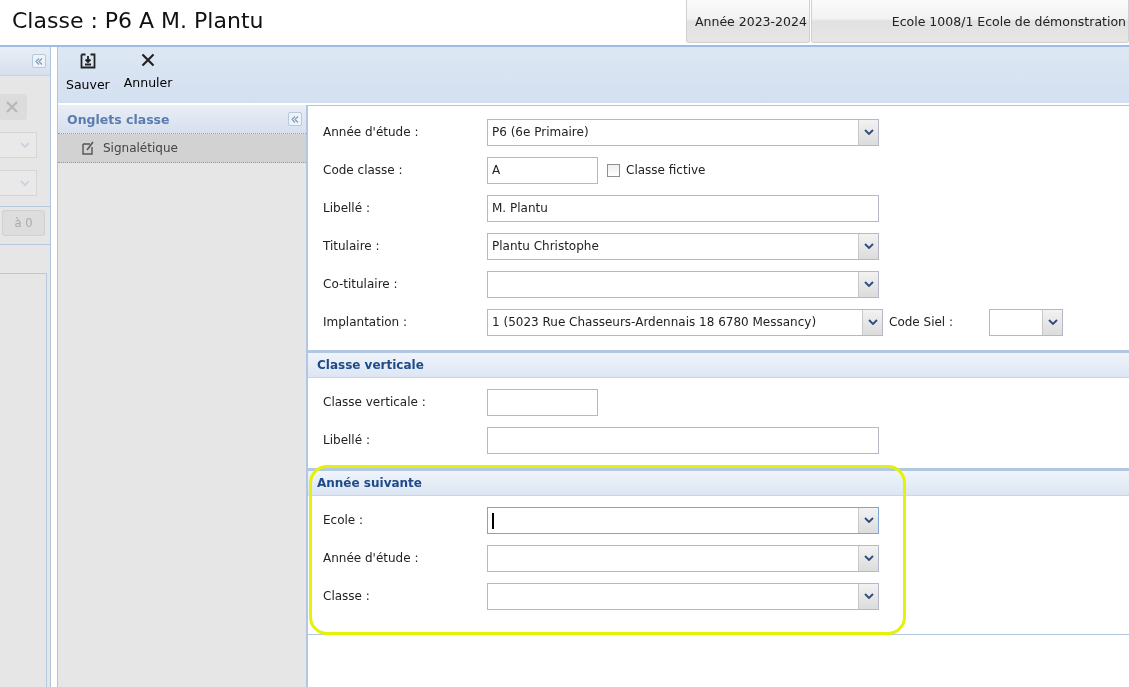 Image resolution: width=1129 pixels, height=687 pixels. What do you see at coordinates (748, 21) in the screenshot?
I see `header-tab: Année 2023-2024` at bounding box center [748, 21].